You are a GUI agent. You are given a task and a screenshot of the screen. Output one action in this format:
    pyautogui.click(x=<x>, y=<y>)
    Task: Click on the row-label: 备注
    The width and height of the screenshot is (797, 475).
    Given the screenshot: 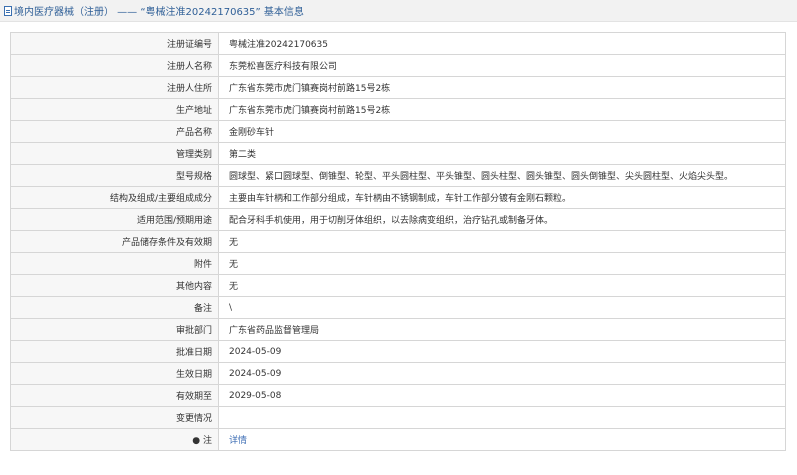 What is the action you would take?
    pyautogui.click(x=114, y=307)
    